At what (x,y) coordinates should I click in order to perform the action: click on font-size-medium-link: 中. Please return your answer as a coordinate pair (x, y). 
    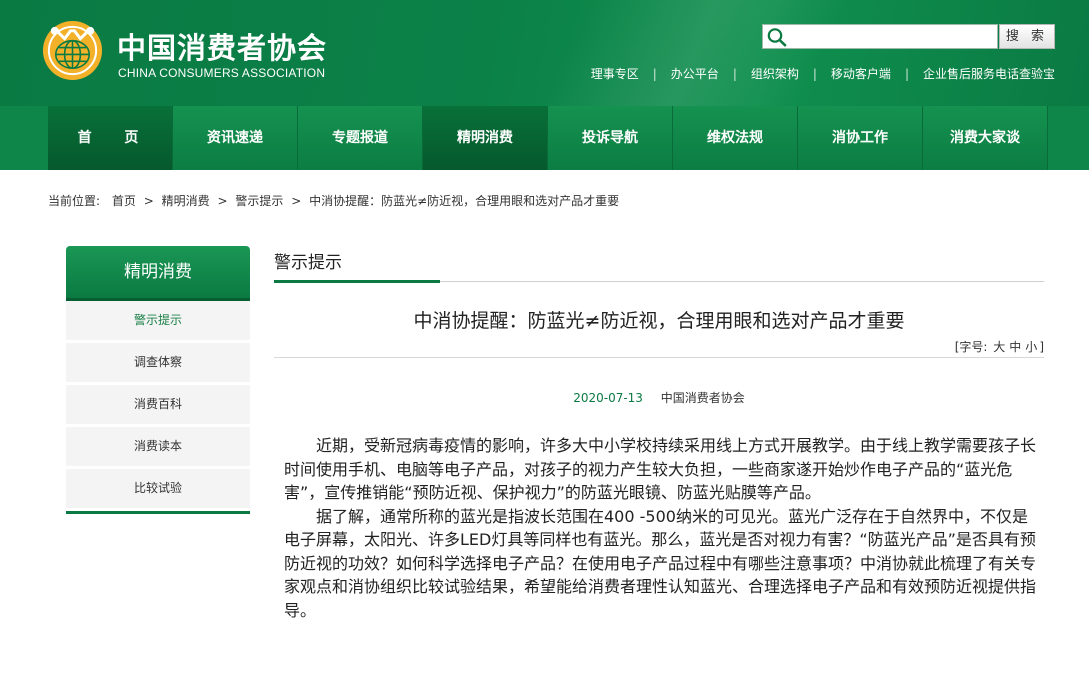
    Looking at the image, I should click on (1015, 347).